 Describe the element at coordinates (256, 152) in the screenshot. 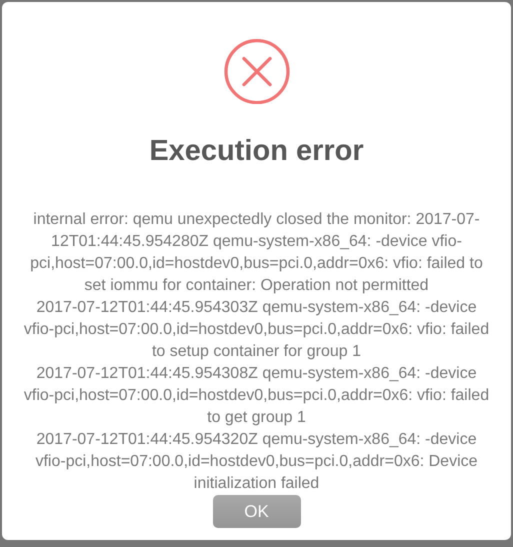

I see `dialog-title: Execution error` at that location.